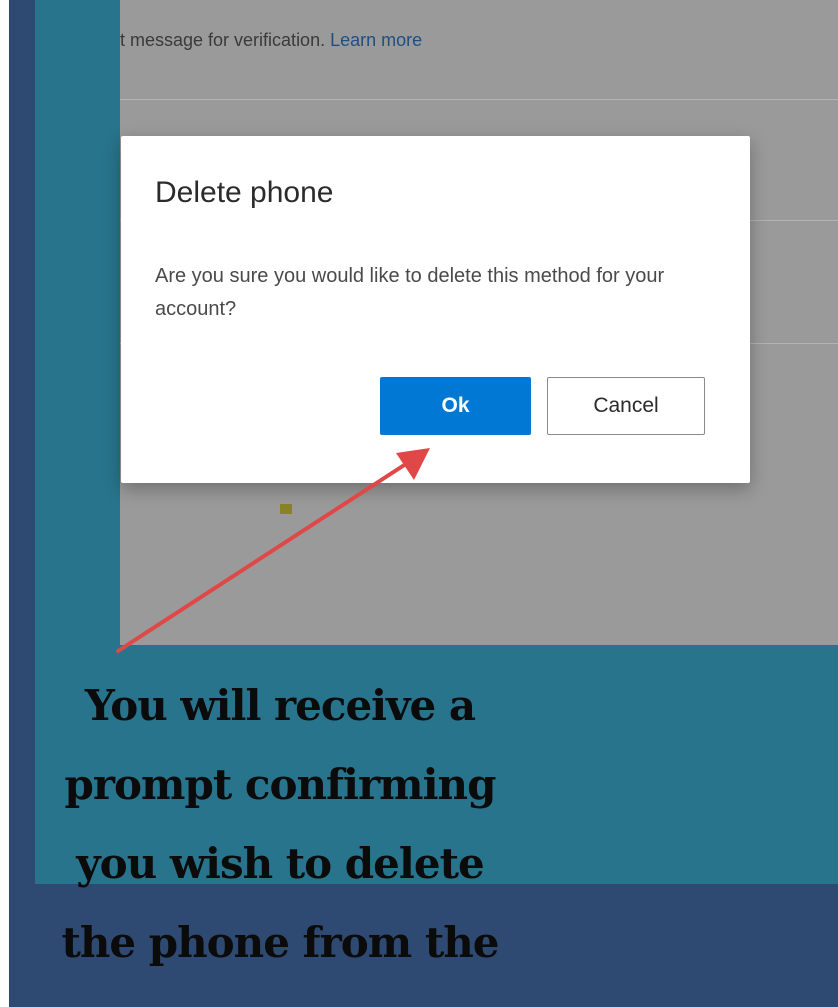 This screenshot has height=1007, width=838. What do you see at coordinates (280, 863) in the screenshot?
I see `caption-line: you wish to delete` at bounding box center [280, 863].